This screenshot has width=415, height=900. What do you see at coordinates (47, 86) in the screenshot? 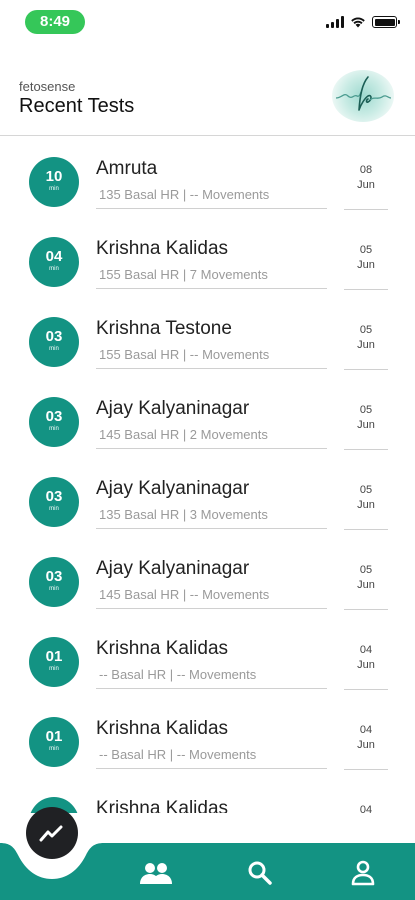
I see `brand-name: fetosense` at bounding box center [47, 86].